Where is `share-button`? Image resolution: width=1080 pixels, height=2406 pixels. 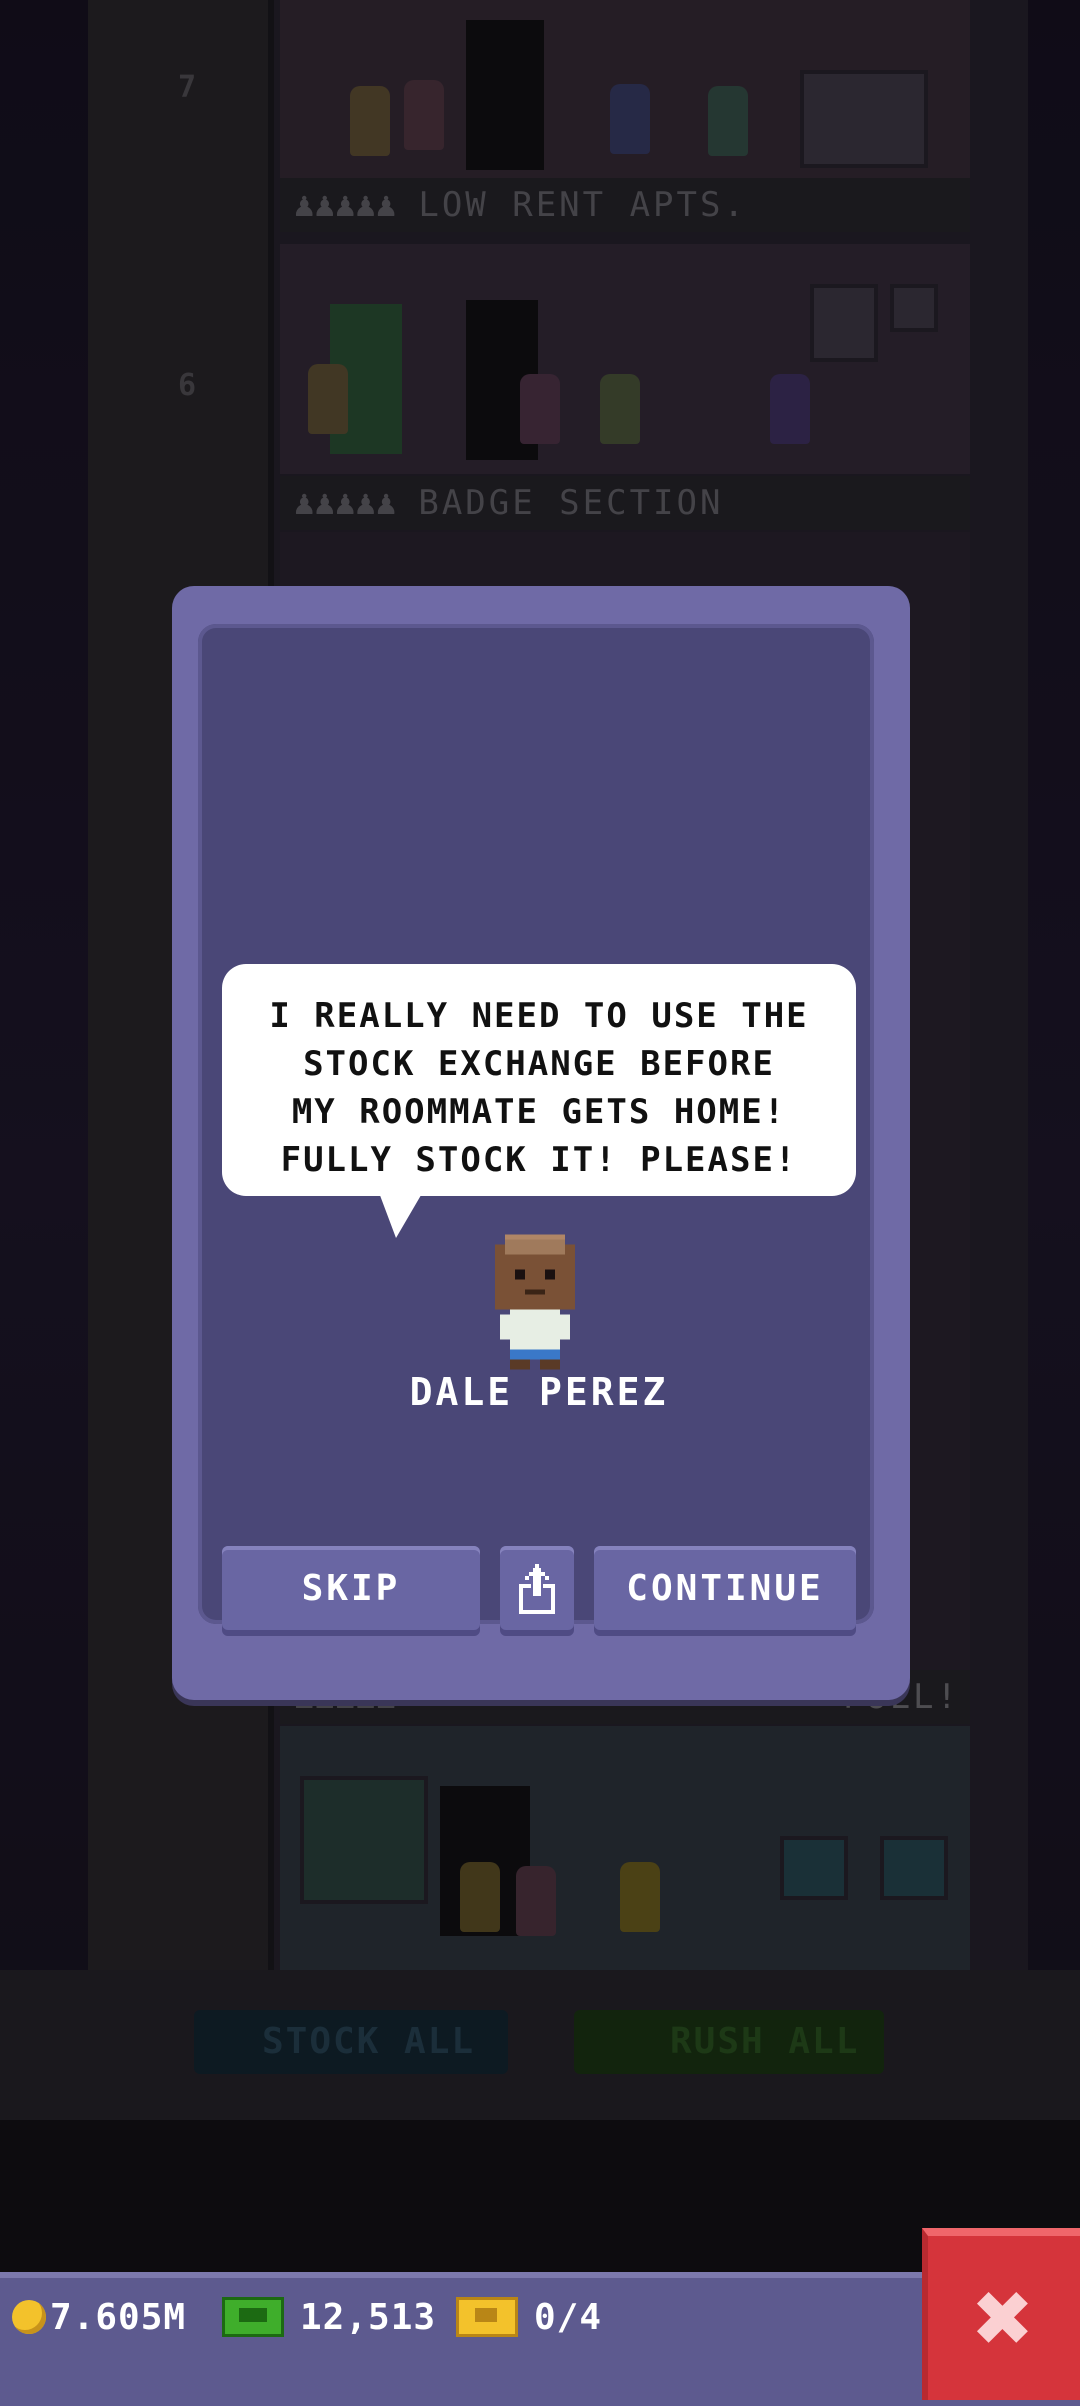 share-button is located at coordinates (537, 1591).